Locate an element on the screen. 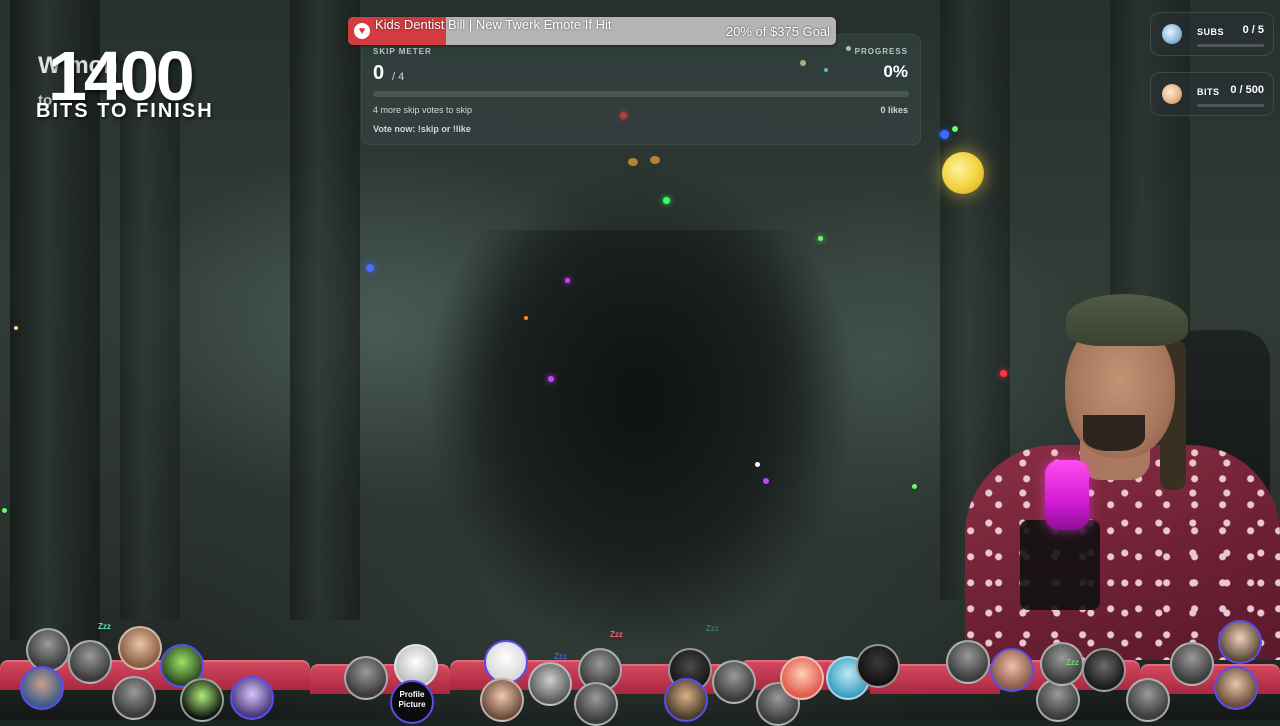  profile-picture-placeholder: Profile Picture is located at coordinates (412, 702).